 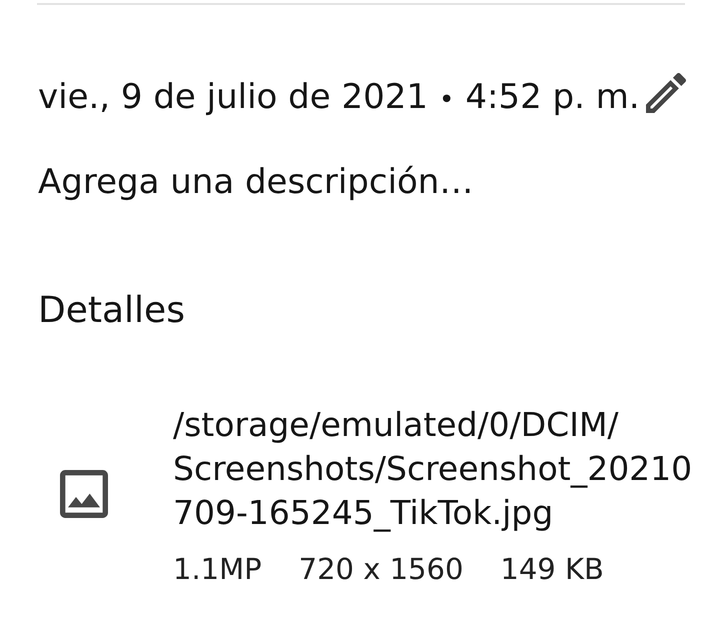 I want to click on file-info-text: 1.1MP, so click(x=217, y=569).